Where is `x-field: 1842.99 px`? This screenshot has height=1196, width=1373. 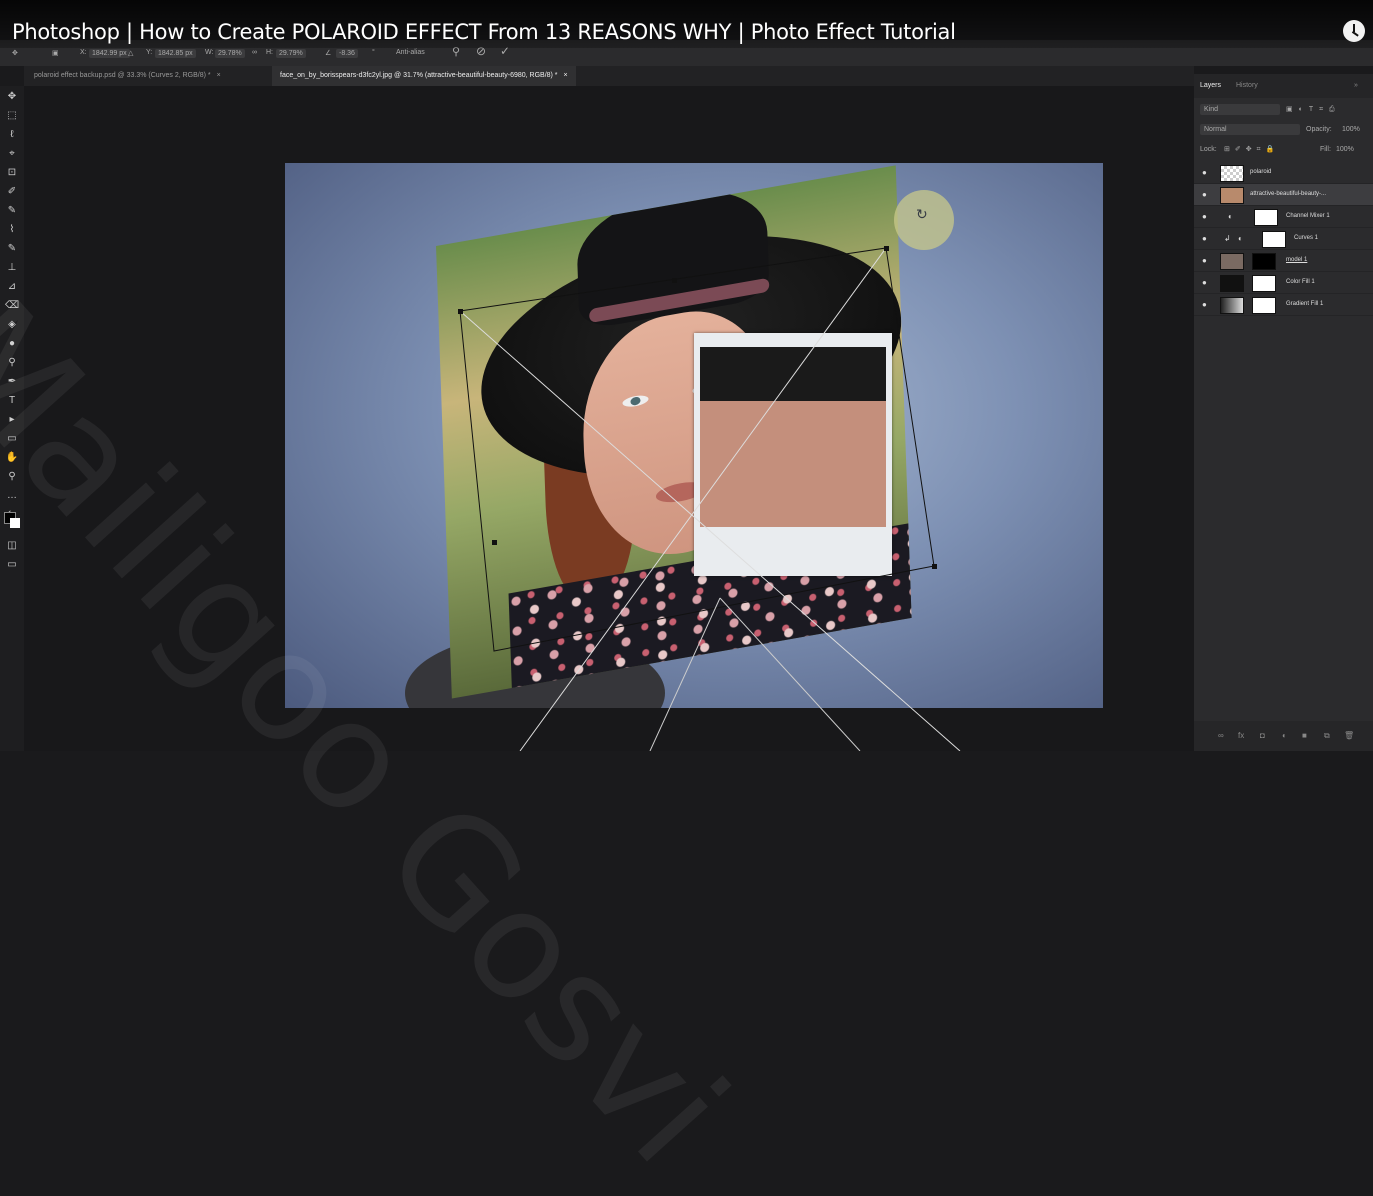 x-field: 1842.99 px is located at coordinates (109, 53).